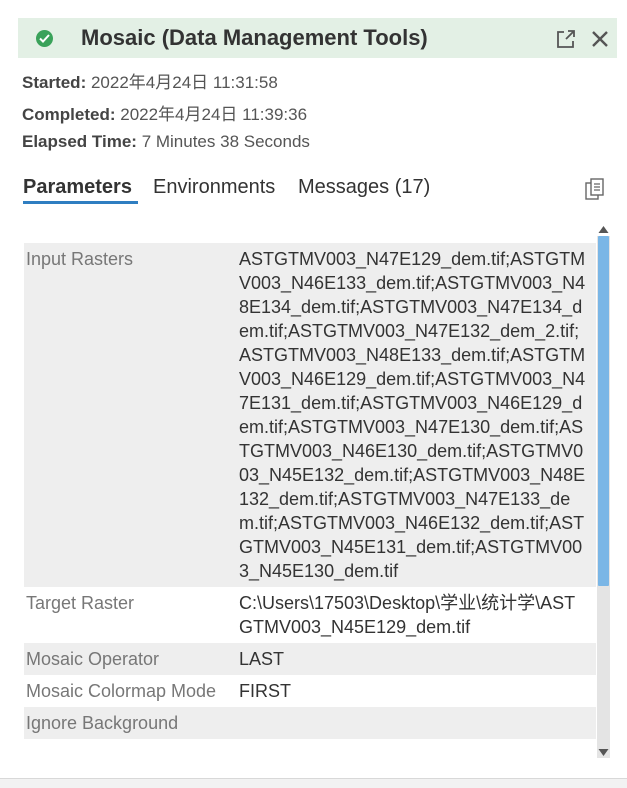 This screenshot has width=627, height=788. What do you see at coordinates (102, 723) in the screenshot?
I see `param-label: Ignore Background` at bounding box center [102, 723].